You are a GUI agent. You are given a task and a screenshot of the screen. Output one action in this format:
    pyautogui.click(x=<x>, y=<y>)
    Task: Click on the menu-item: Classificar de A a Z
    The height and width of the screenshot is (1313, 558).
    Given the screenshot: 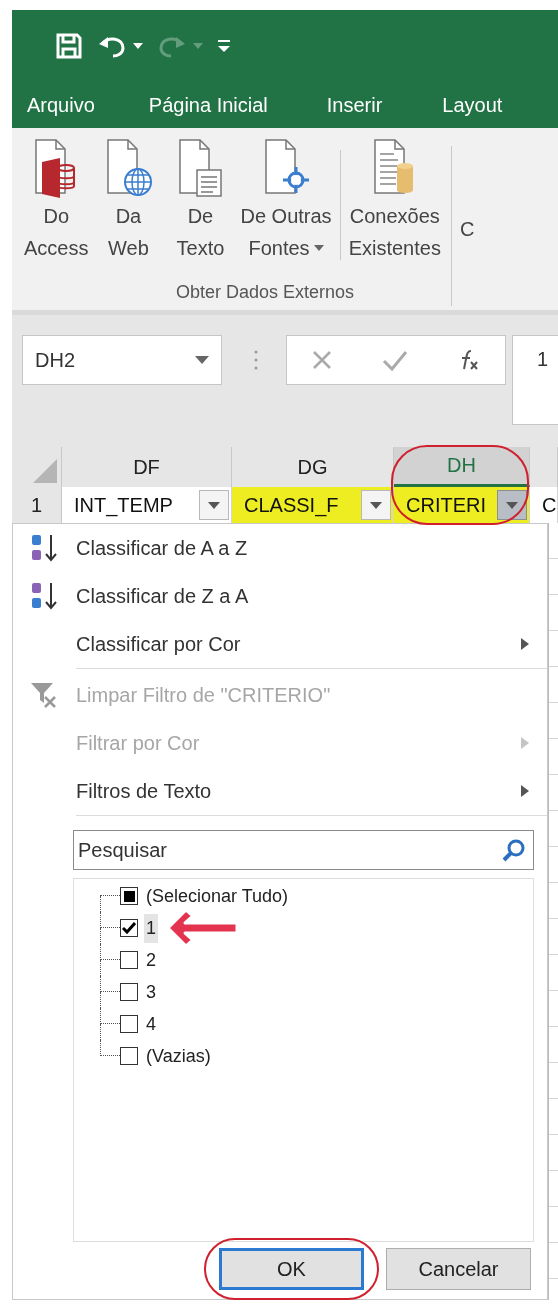 What is the action you would take?
    pyautogui.click(x=280, y=548)
    